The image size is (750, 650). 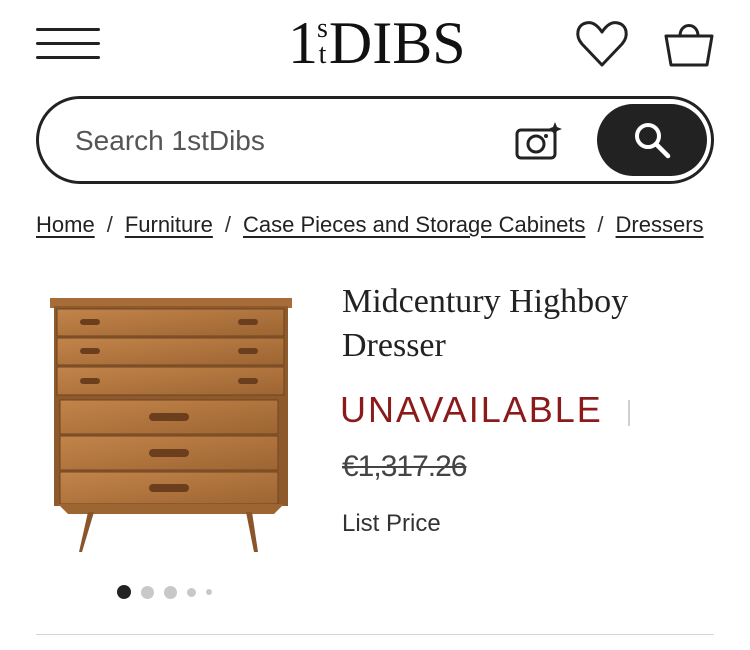 I want to click on breadcrumb-case-pieces: Case Pieces and Storage Cabinets, so click(x=414, y=224).